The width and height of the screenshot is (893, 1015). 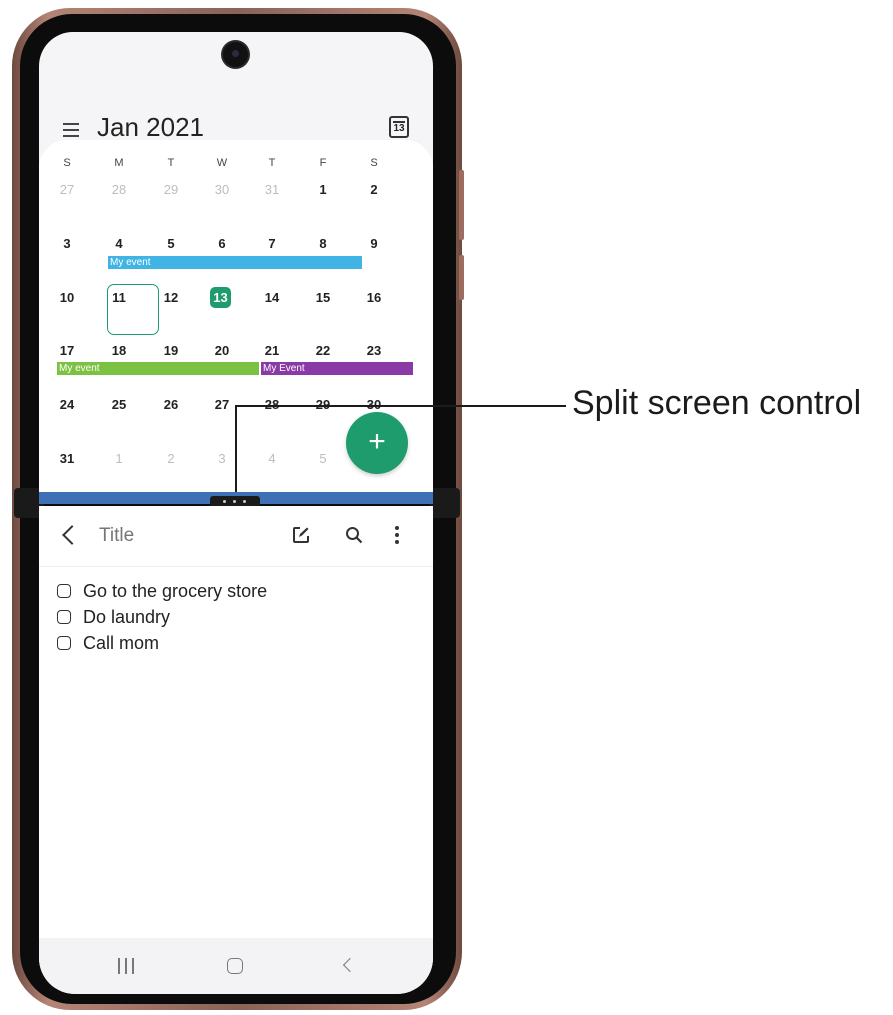 I want to click on calendar-day: 17, so click(x=67, y=350).